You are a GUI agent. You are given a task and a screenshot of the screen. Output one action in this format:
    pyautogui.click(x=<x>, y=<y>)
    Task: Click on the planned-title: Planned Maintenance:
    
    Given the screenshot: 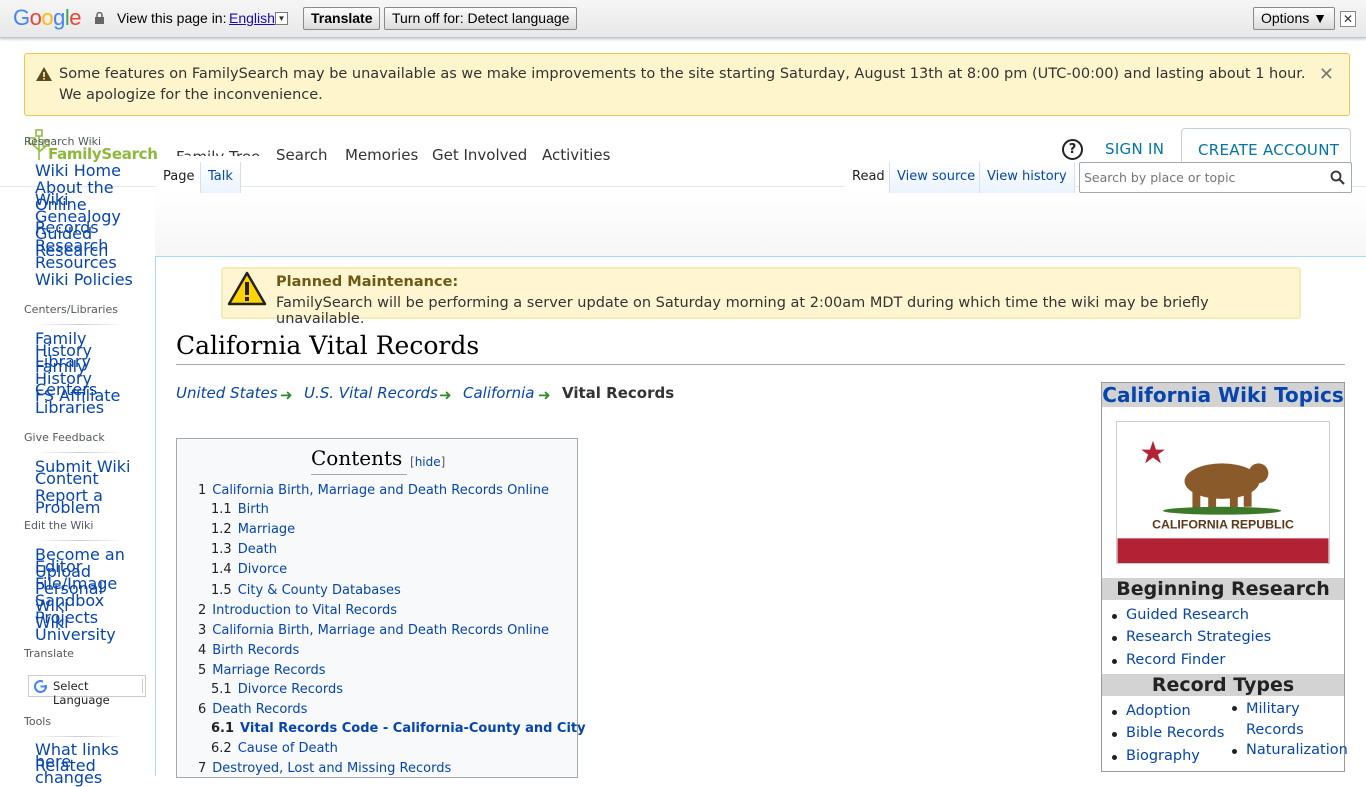 What is the action you would take?
    pyautogui.click(x=367, y=282)
    